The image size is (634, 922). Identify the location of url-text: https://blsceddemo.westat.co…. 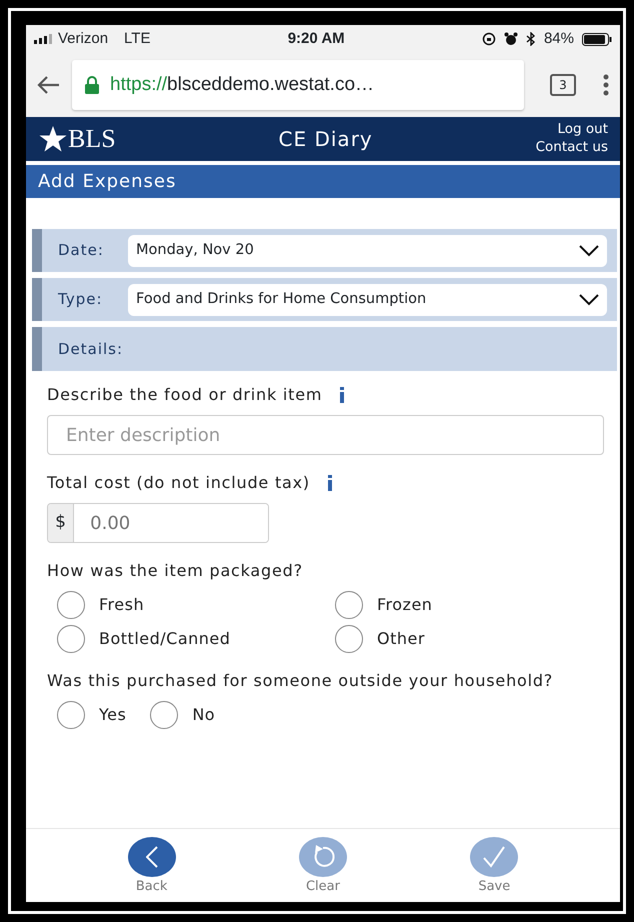
(242, 84).